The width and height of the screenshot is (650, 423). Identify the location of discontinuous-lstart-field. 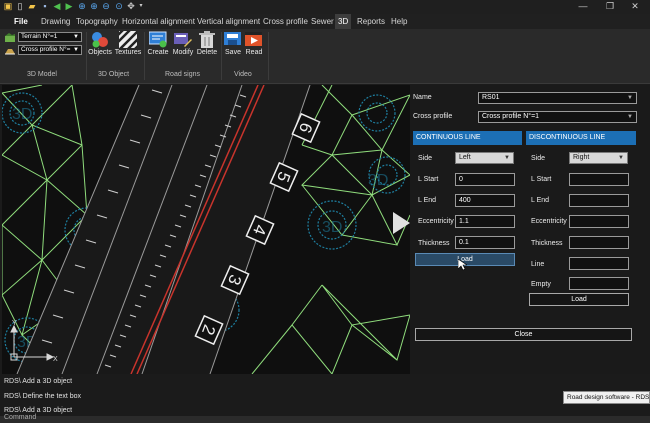
(599, 179).